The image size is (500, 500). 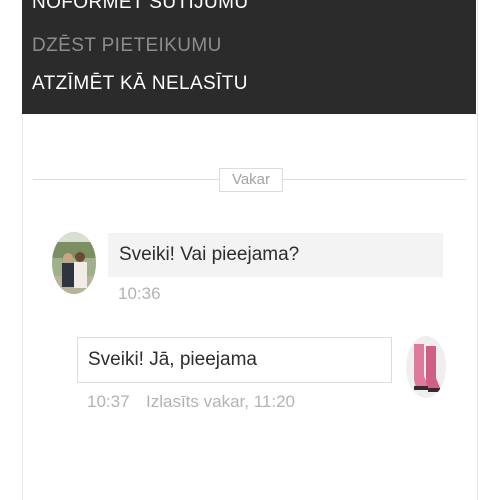 I want to click on menu-item-mark-unread: ATZĪMĒT KĀ NELASĪTU, so click(x=140, y=84).